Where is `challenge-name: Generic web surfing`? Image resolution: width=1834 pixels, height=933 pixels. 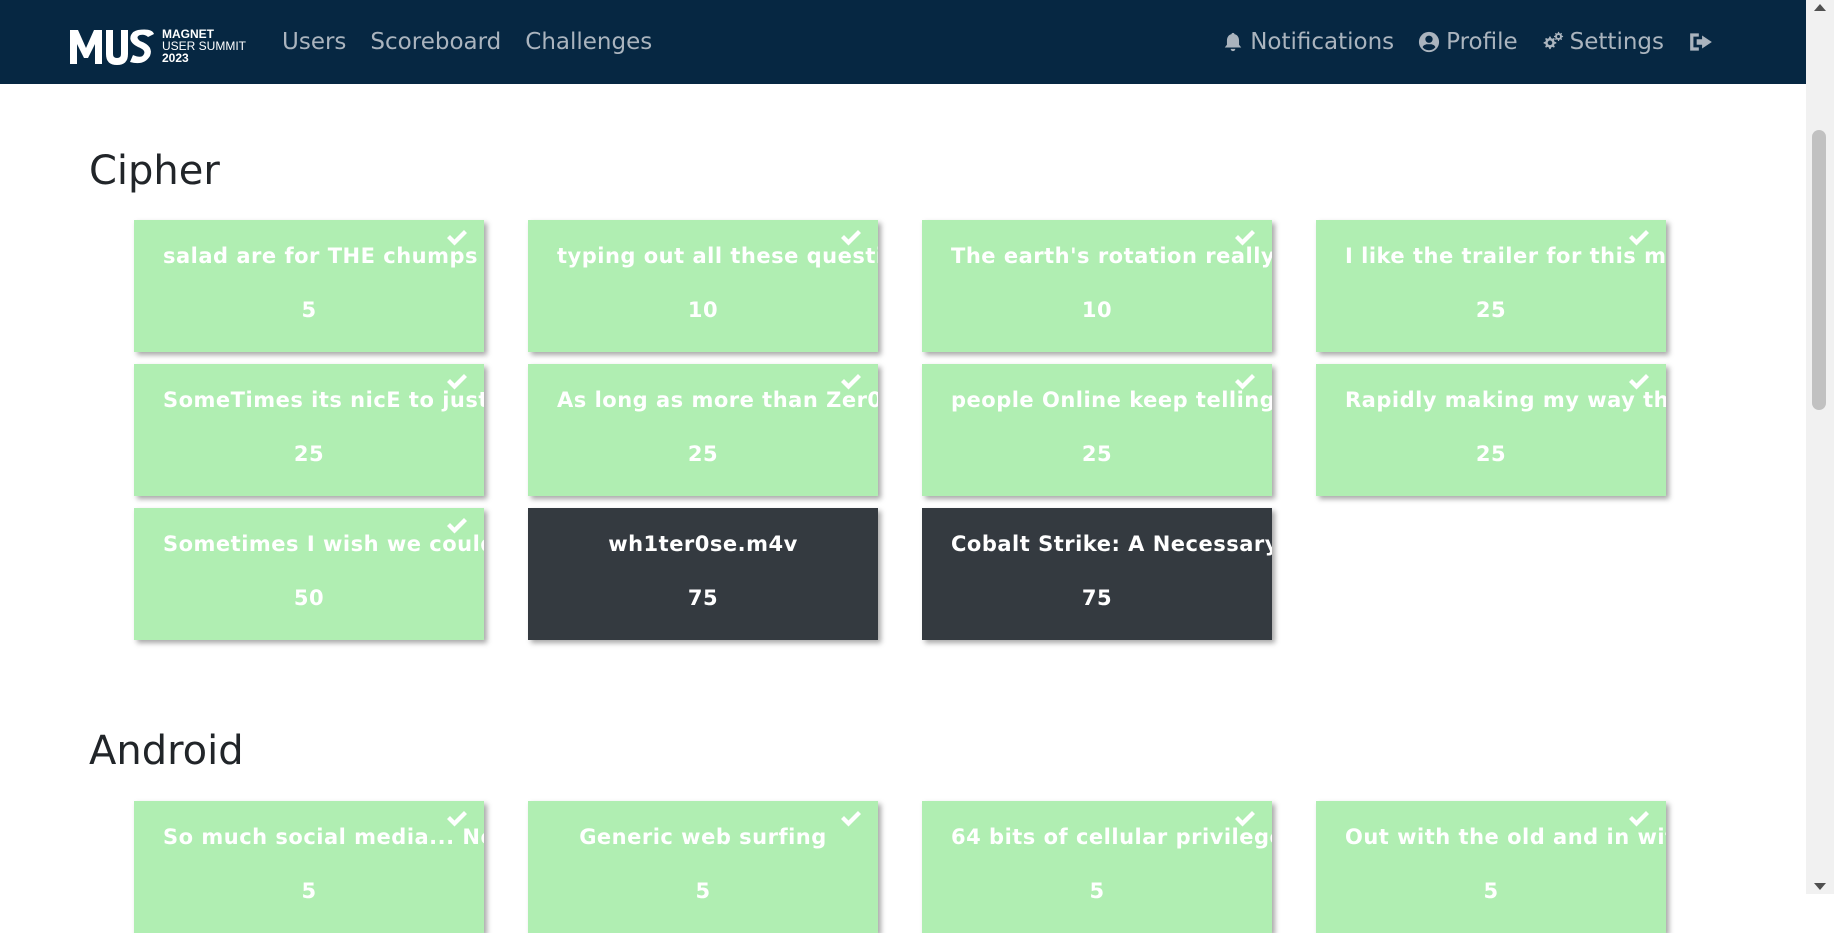
challenge-name: Generic web surfing is located at coordinates (703, 837).